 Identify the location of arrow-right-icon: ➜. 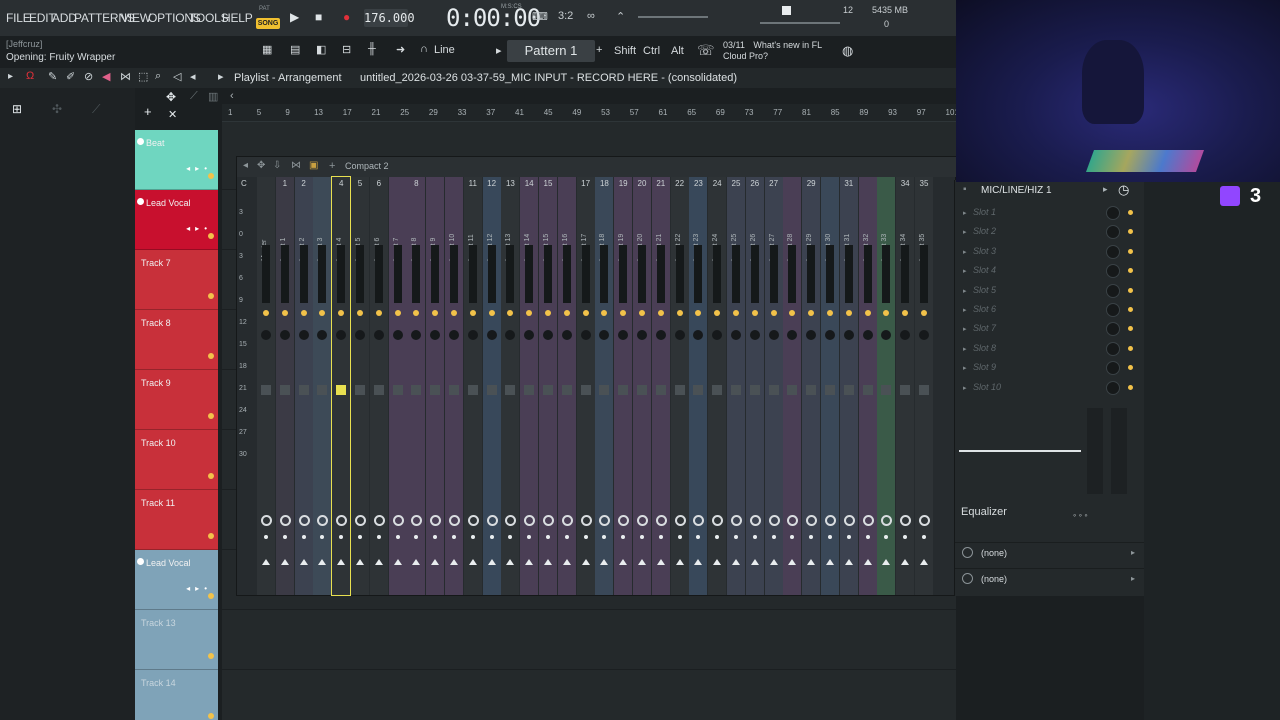
(400, 49).